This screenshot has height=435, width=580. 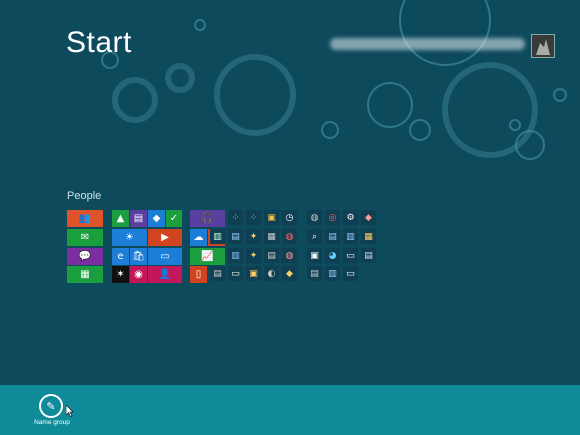 What do you see at coordinates (52, 422) in the screenshot?
I see `name-group-label: Name group` at bounding box center [52, 422].